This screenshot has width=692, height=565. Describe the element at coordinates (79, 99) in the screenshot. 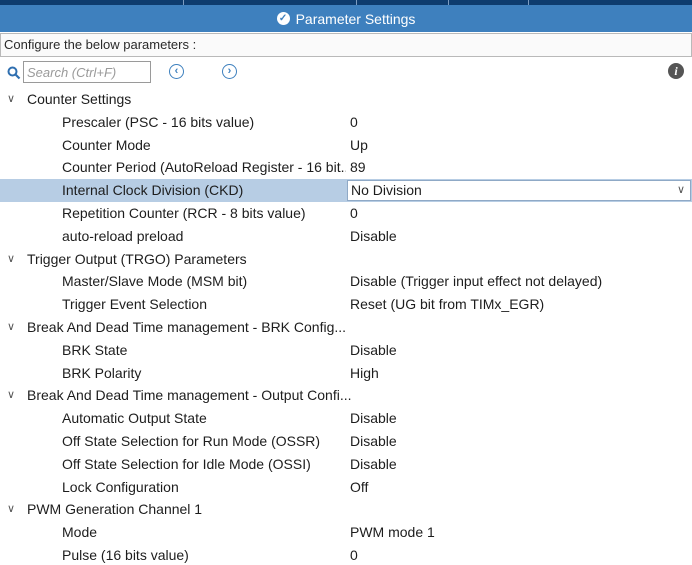

I see `group-label: Counter Settings` at that location.